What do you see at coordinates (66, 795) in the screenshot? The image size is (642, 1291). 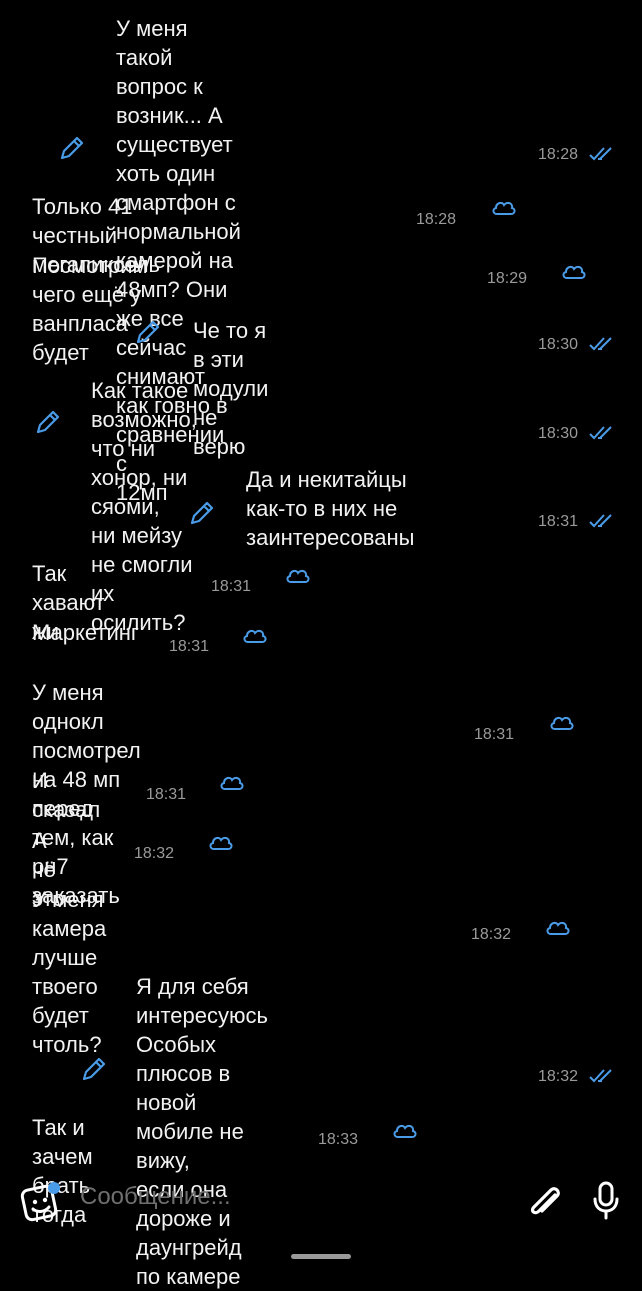 I see `message-text: И сказал` at bounding box center [66, 795].